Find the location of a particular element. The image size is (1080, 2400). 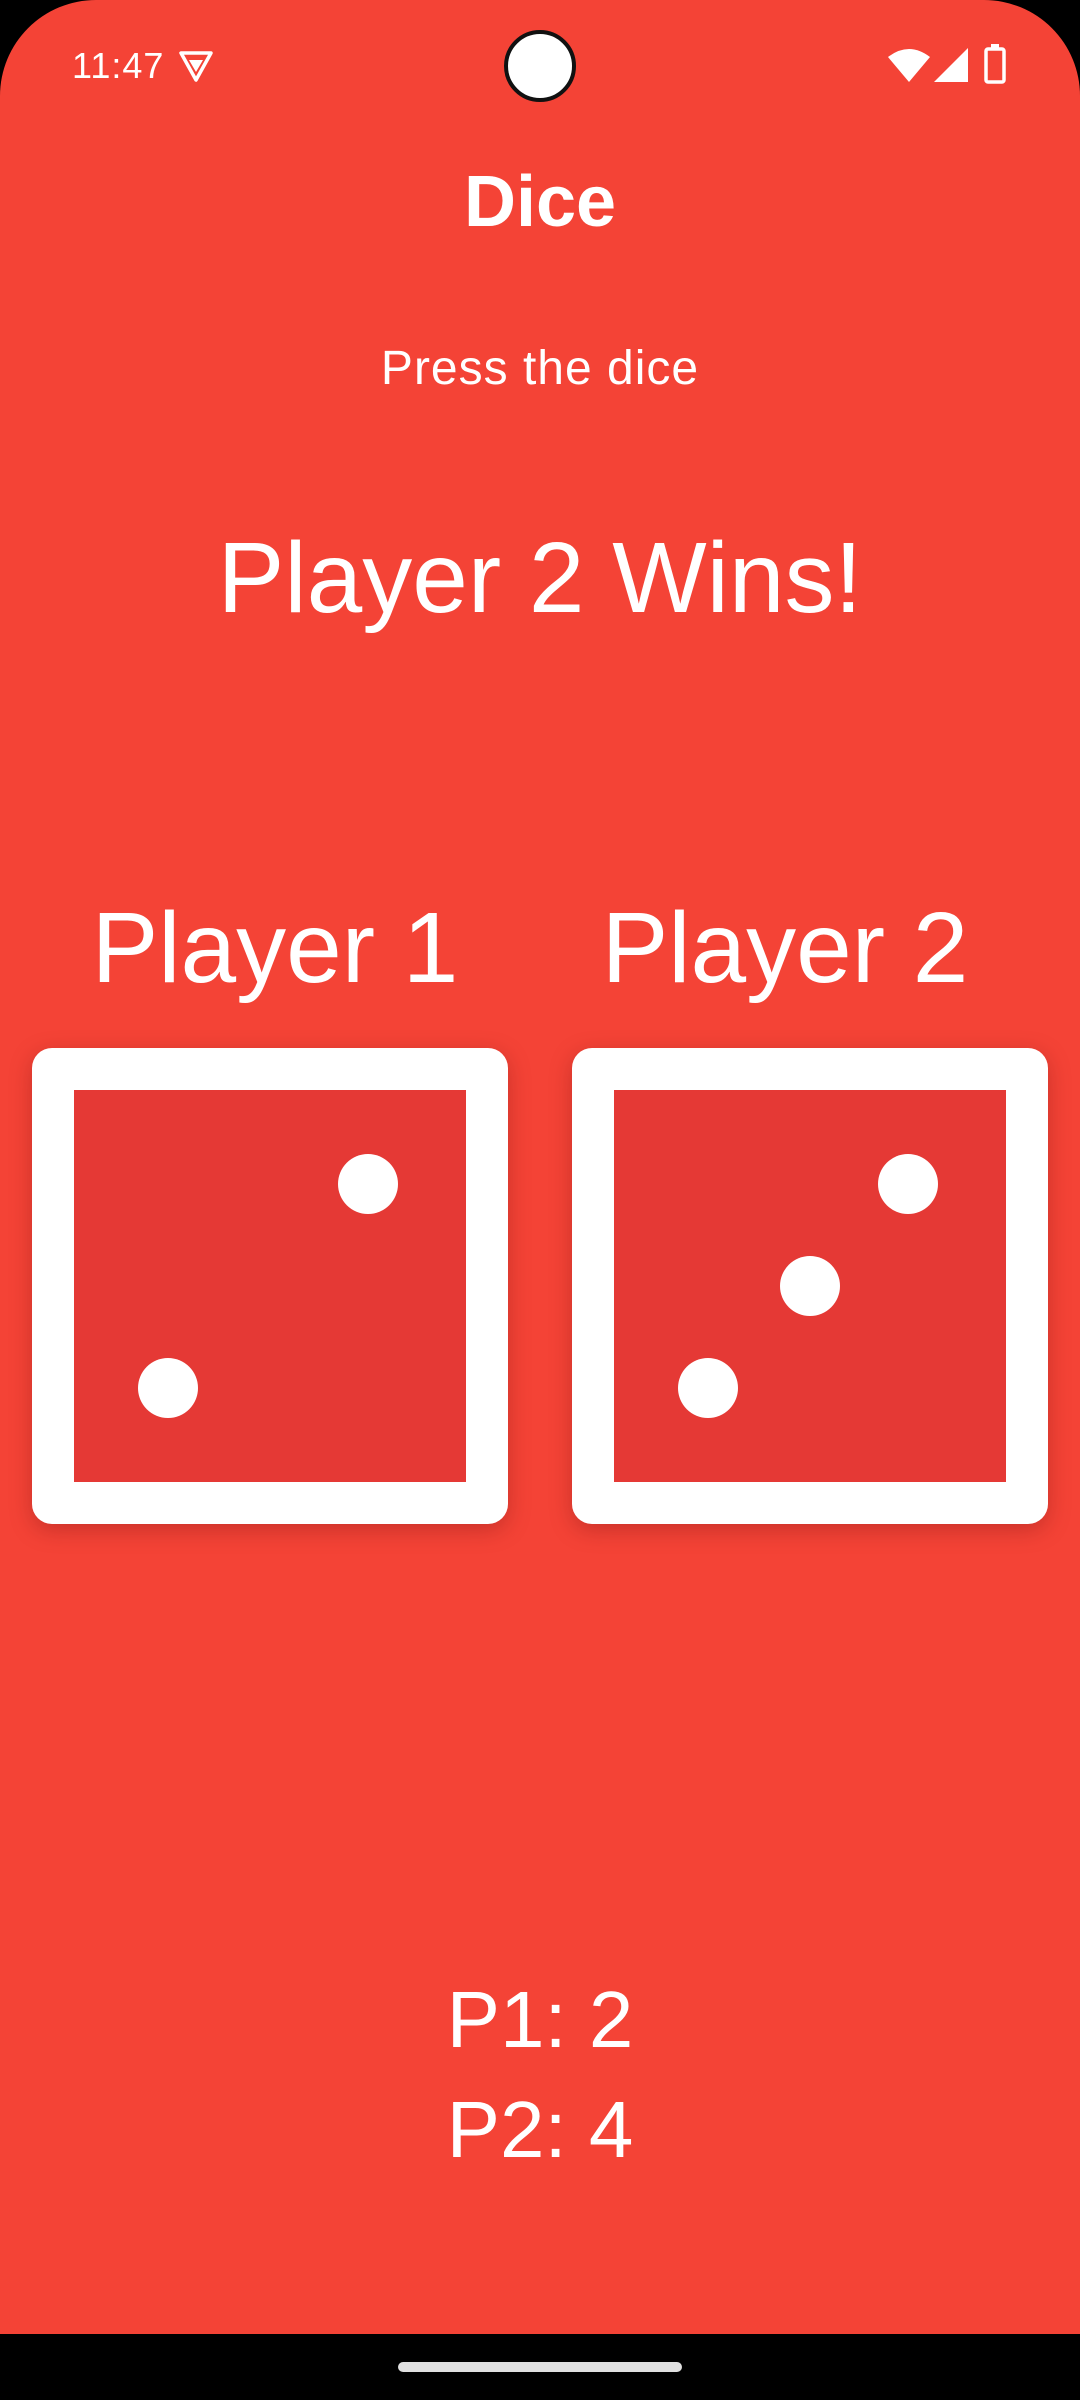

vpn-shield-icon is located at coordinates (196, 66).